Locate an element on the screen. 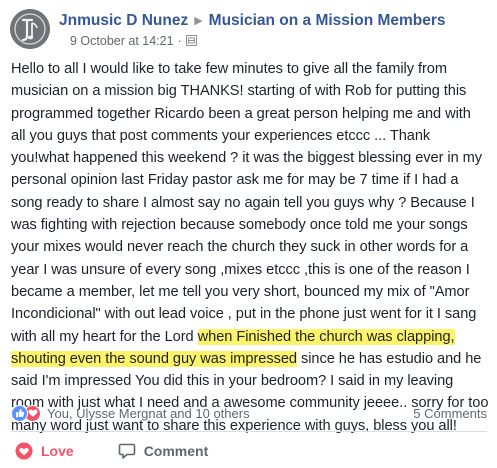 This screenshot has width=497, height=468. post-actions: Love Comment is located at coordinates (249, 451).